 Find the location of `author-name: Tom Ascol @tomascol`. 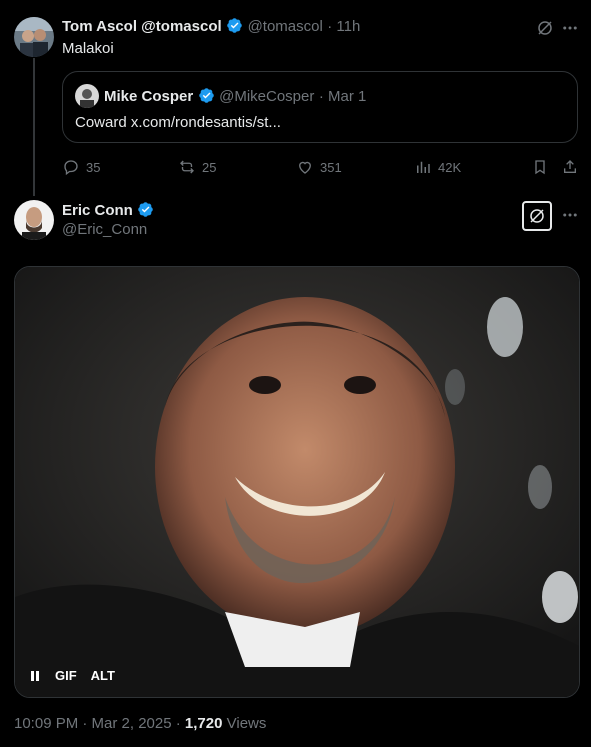

author-name: Tom Ascol @tomascol is located at coordinates (142, 26).